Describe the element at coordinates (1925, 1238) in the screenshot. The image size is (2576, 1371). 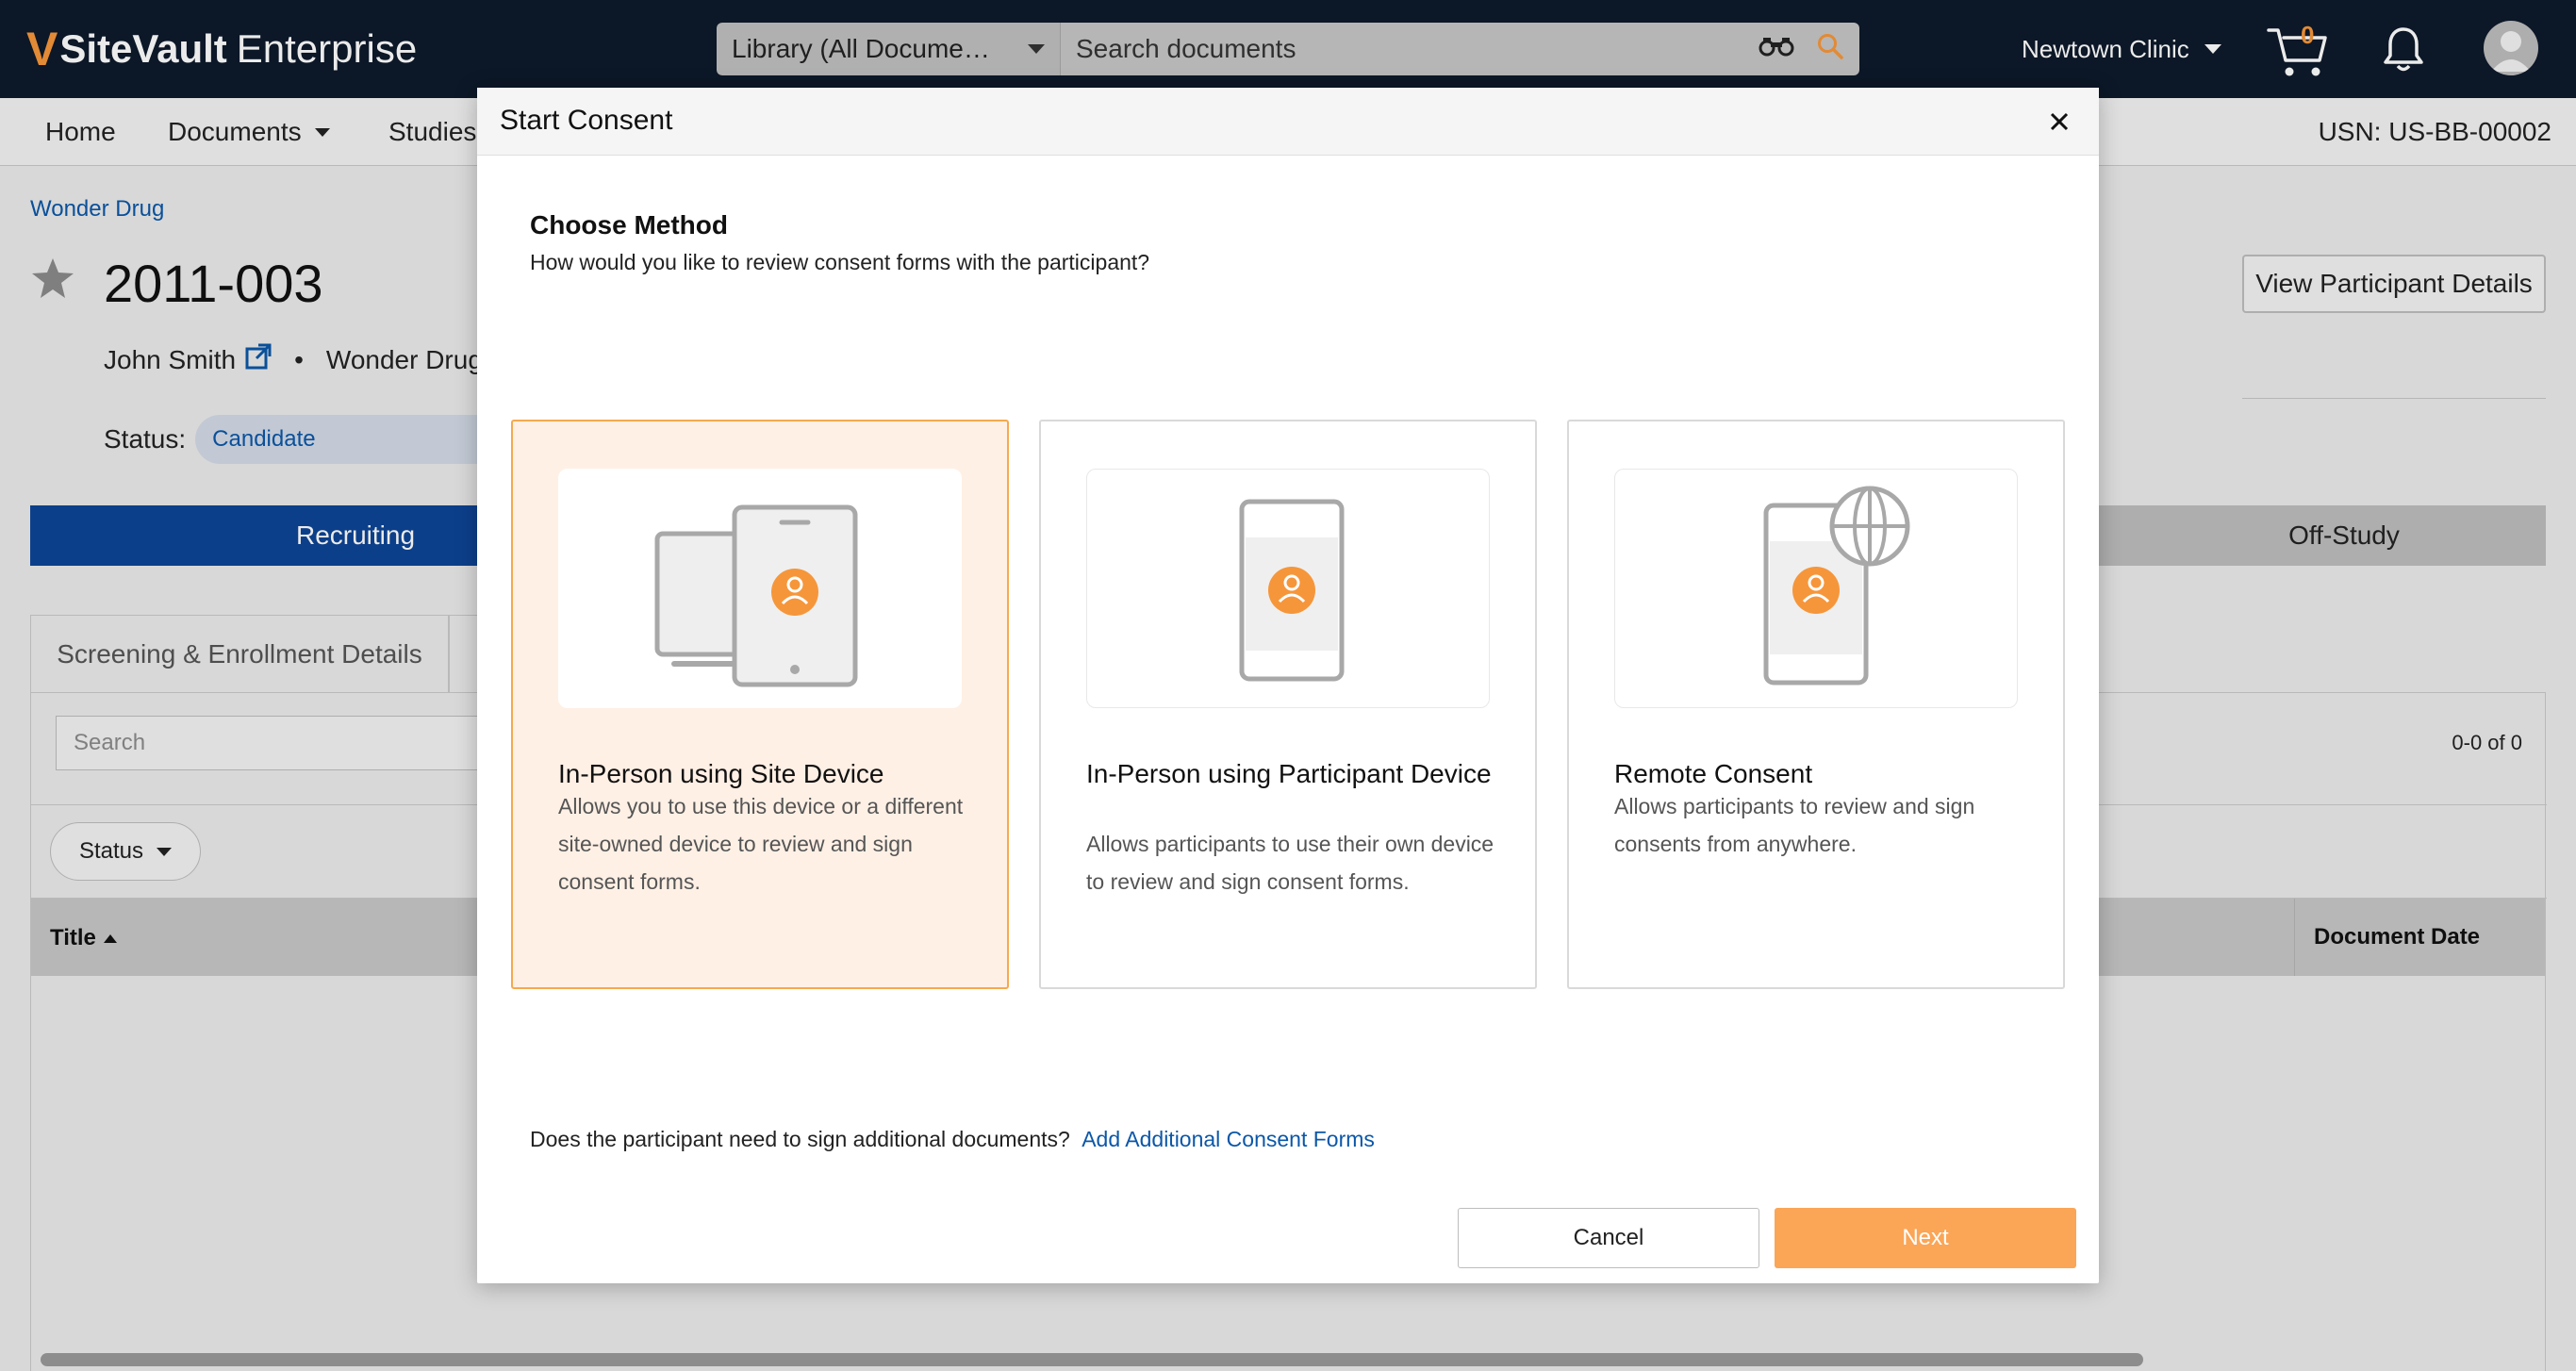
I see `next-button: Next` at that location.